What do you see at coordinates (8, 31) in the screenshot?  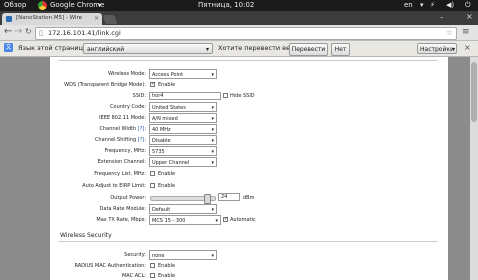 I see `back-icon: ←` at bounding box center [8, 31].